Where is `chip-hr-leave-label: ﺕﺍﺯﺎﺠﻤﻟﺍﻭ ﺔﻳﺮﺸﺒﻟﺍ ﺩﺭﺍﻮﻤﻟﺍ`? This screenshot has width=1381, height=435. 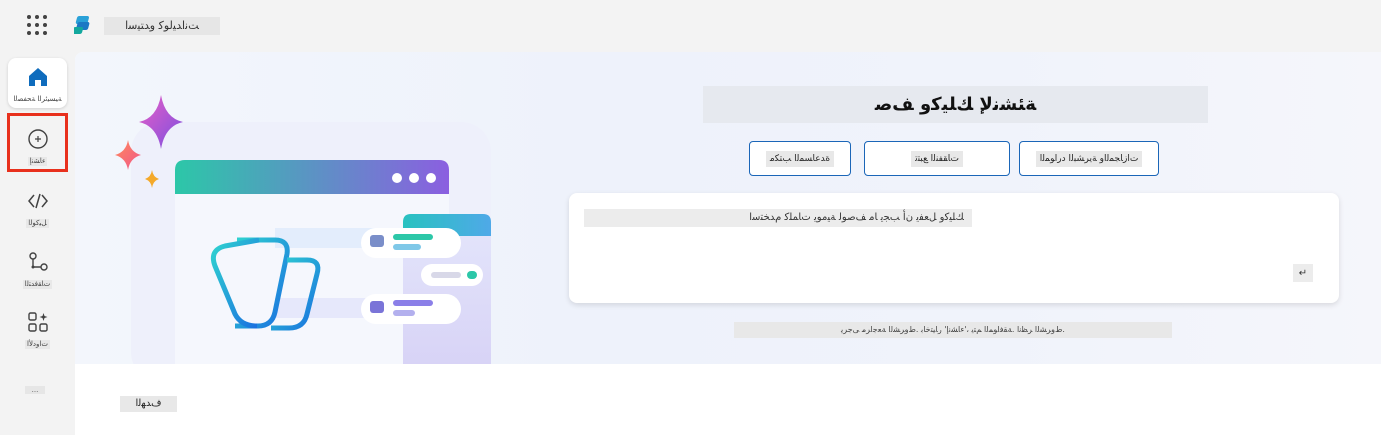
chip-hr-leave-label: ﺕﺍﺯﺎﺠﻤﻟﺍﻭ ﺔﻳﺮﺸﺒﻟﺍ ﺩﺭﺍﻮﻤﻟﺍ is located at coordinates (1089, 158).